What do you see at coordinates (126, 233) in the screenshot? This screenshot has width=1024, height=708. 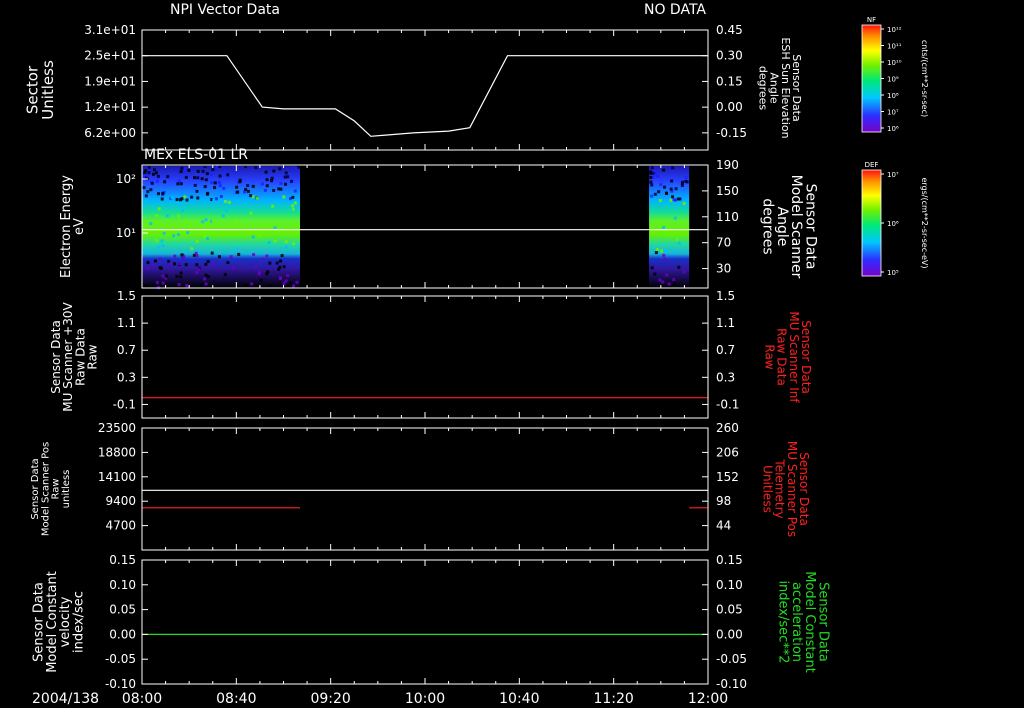 I see `left-tick-label: 10¹` at bounding box center [126, 233].